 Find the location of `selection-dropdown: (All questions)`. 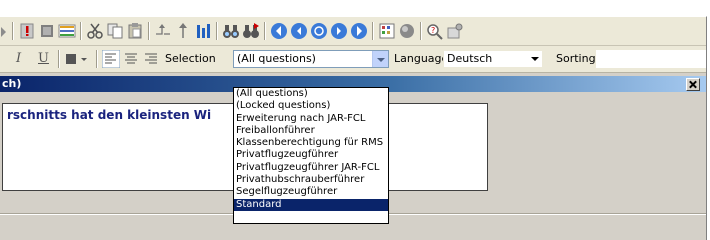

selection-dropdown: (All questions) is located at coordinates (311, 59).